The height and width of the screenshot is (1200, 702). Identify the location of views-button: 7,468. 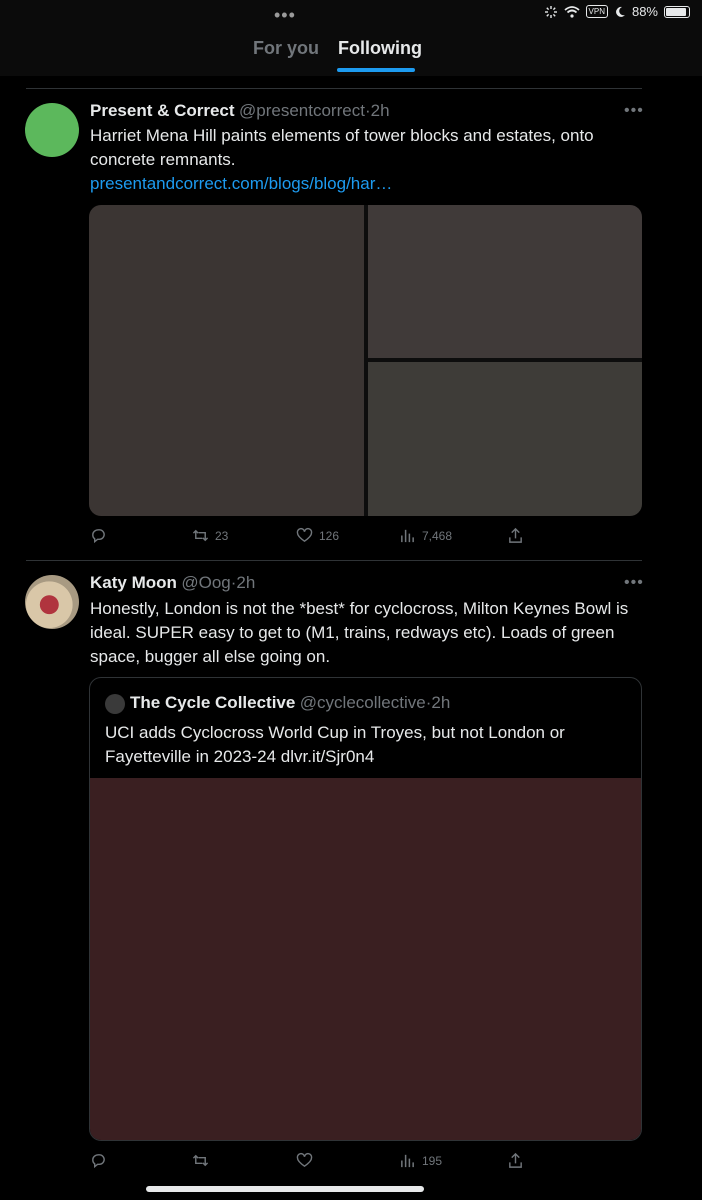
(425, 535).